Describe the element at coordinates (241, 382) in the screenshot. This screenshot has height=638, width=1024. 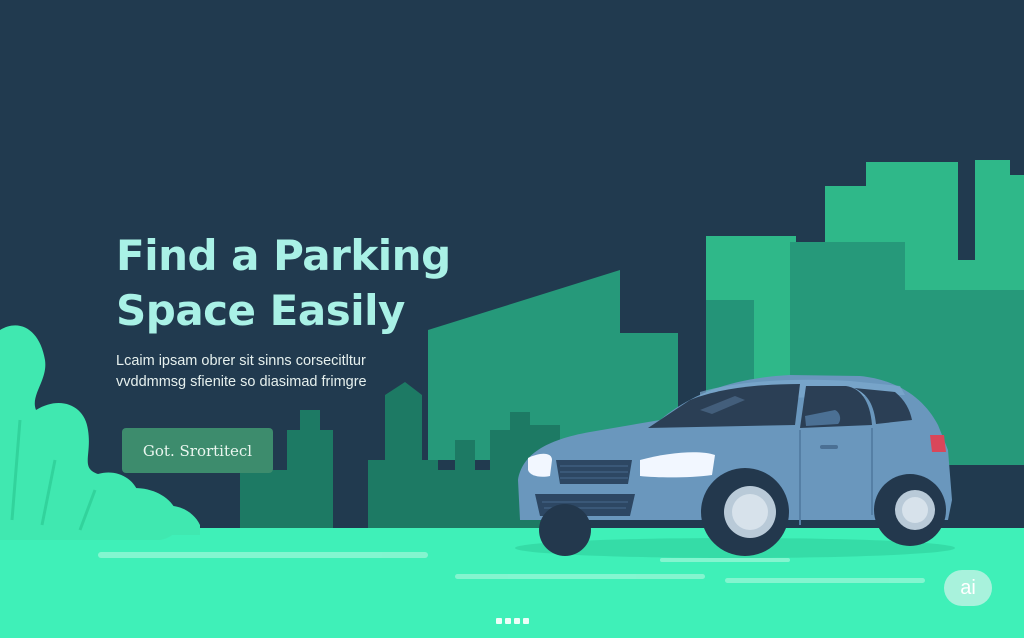
I see `hero-description-line-2: vvddmmsg sfienite so diasimad frimgre` at that location.